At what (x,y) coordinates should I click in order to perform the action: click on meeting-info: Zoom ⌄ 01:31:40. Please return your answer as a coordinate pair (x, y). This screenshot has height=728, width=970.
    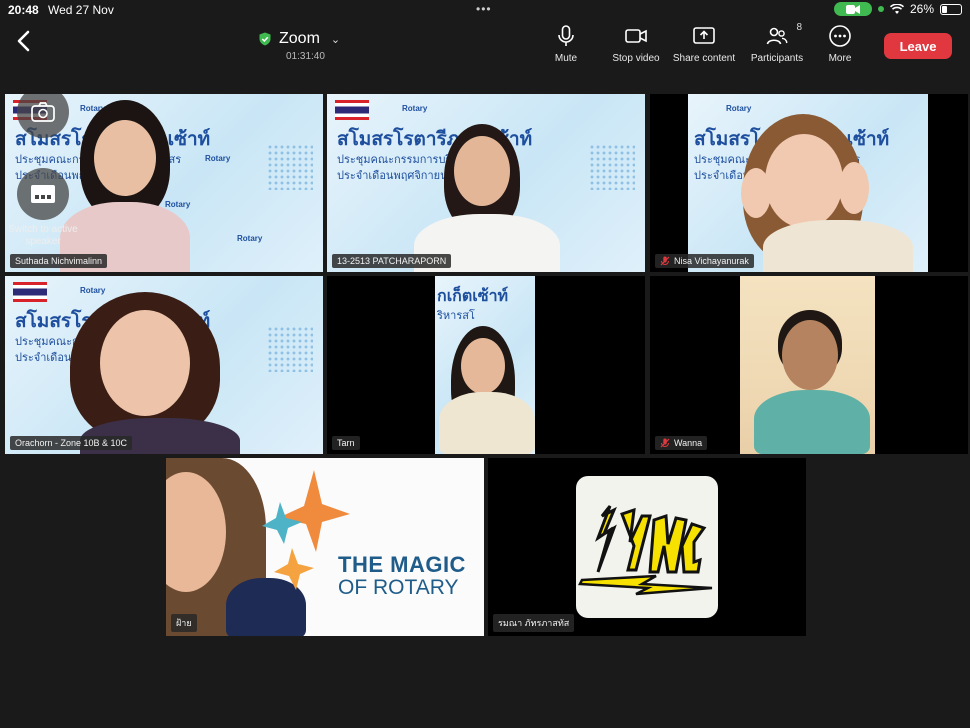
    Looking at the image, I should click on (313, 50).